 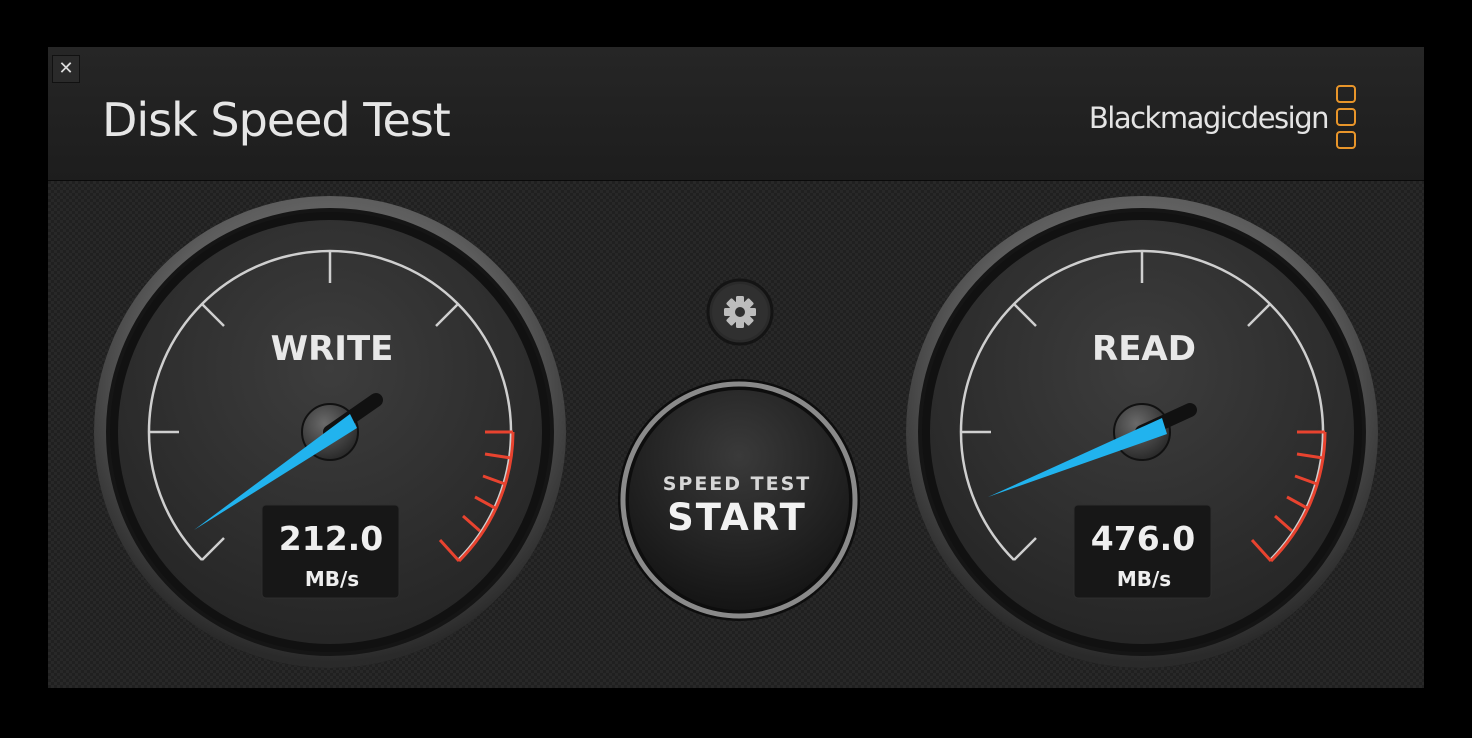 I want to click on speed-test-start-button: SPEED TEST START, so click(x=739, y=500).